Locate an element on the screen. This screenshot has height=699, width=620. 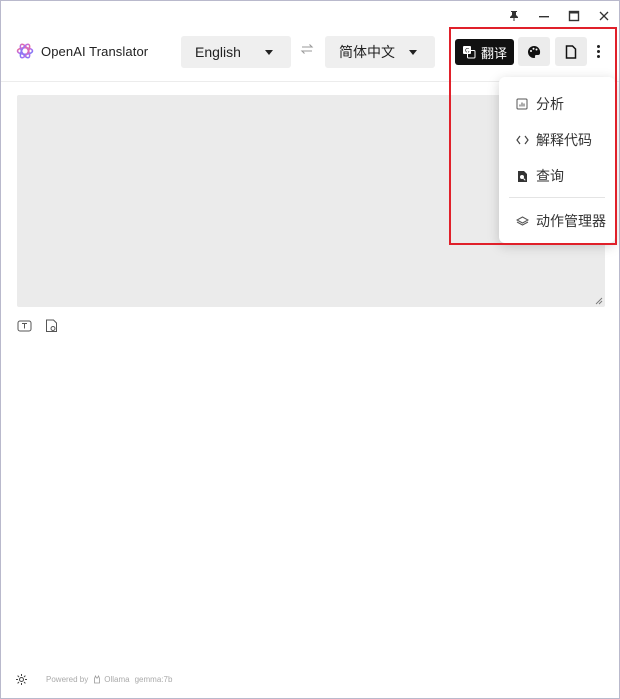
pin-icon is located at coordinates (514, 16).